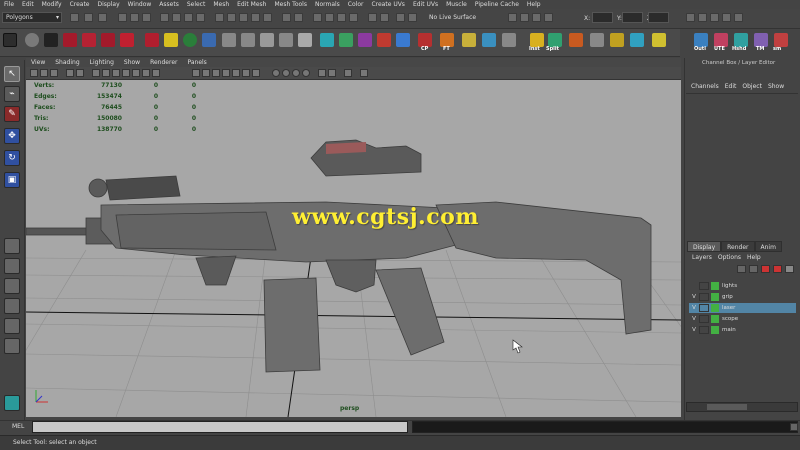  Describe the element at coordinates (109, 4) in the screenshot. I see `menu-display: Display` at that location.